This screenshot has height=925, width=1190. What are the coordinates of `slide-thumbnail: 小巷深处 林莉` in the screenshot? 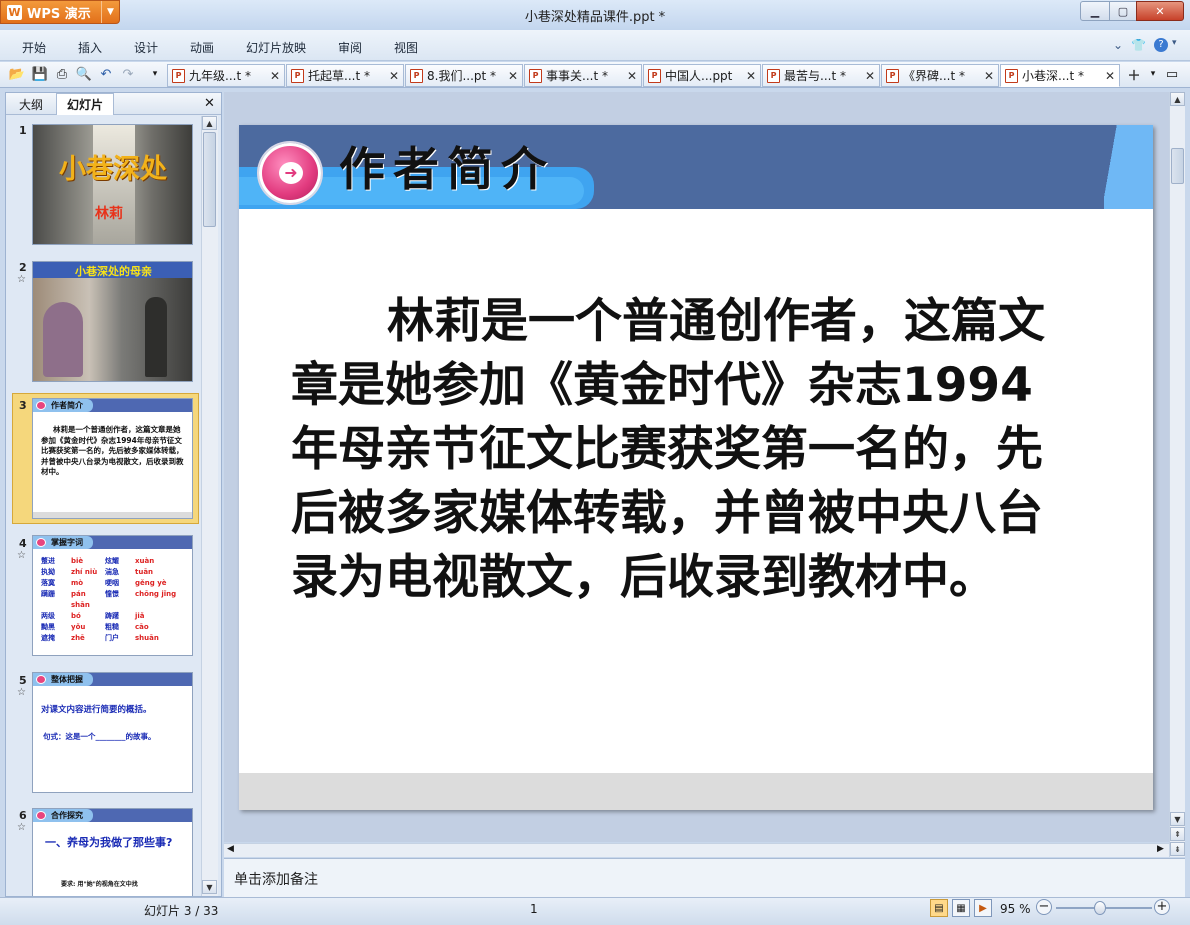 It's located at (112, 184).